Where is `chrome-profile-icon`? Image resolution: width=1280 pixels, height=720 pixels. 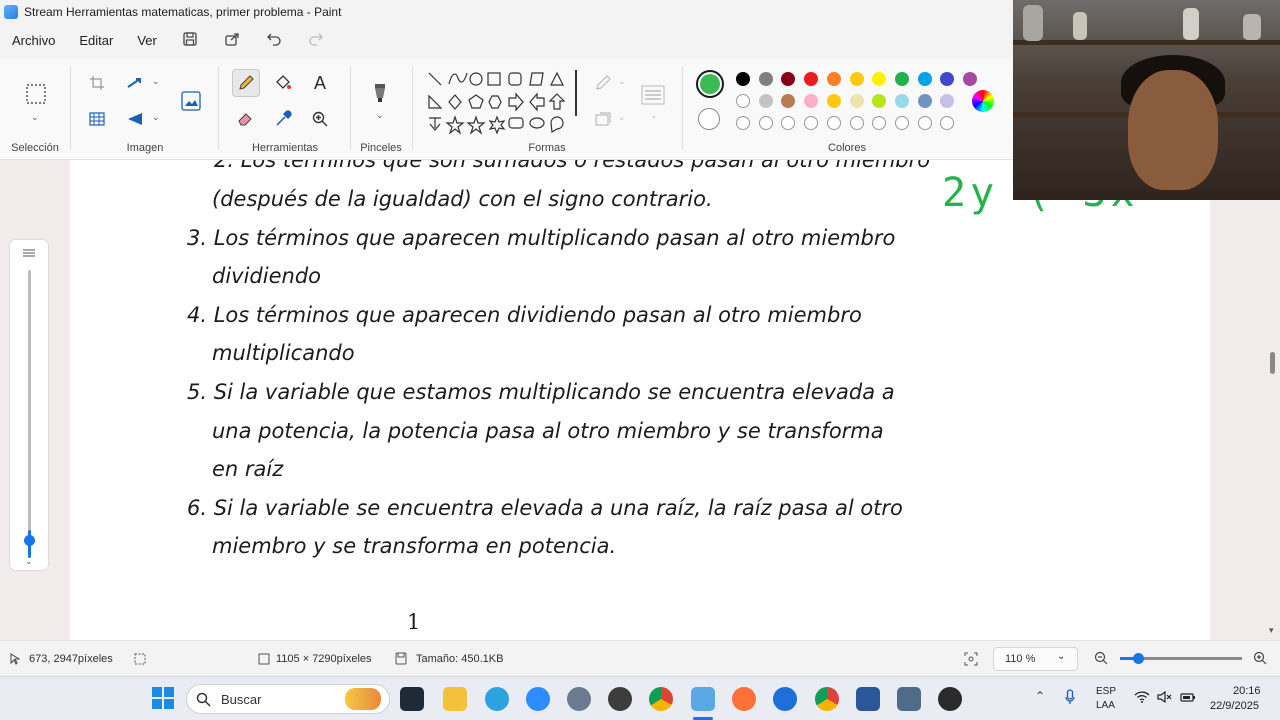
chrome-profile-icon is located at coordinates (827, 699).